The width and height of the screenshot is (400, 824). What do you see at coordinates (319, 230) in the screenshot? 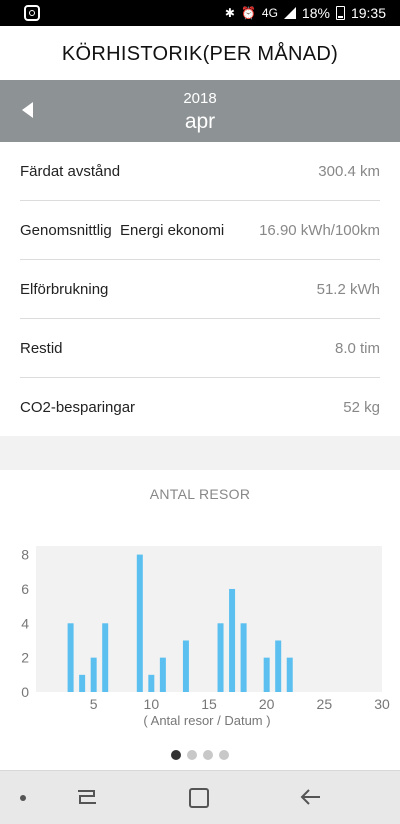
I see `stat-value: 16.90 kWh/100km` at bounding box center [319, 230].